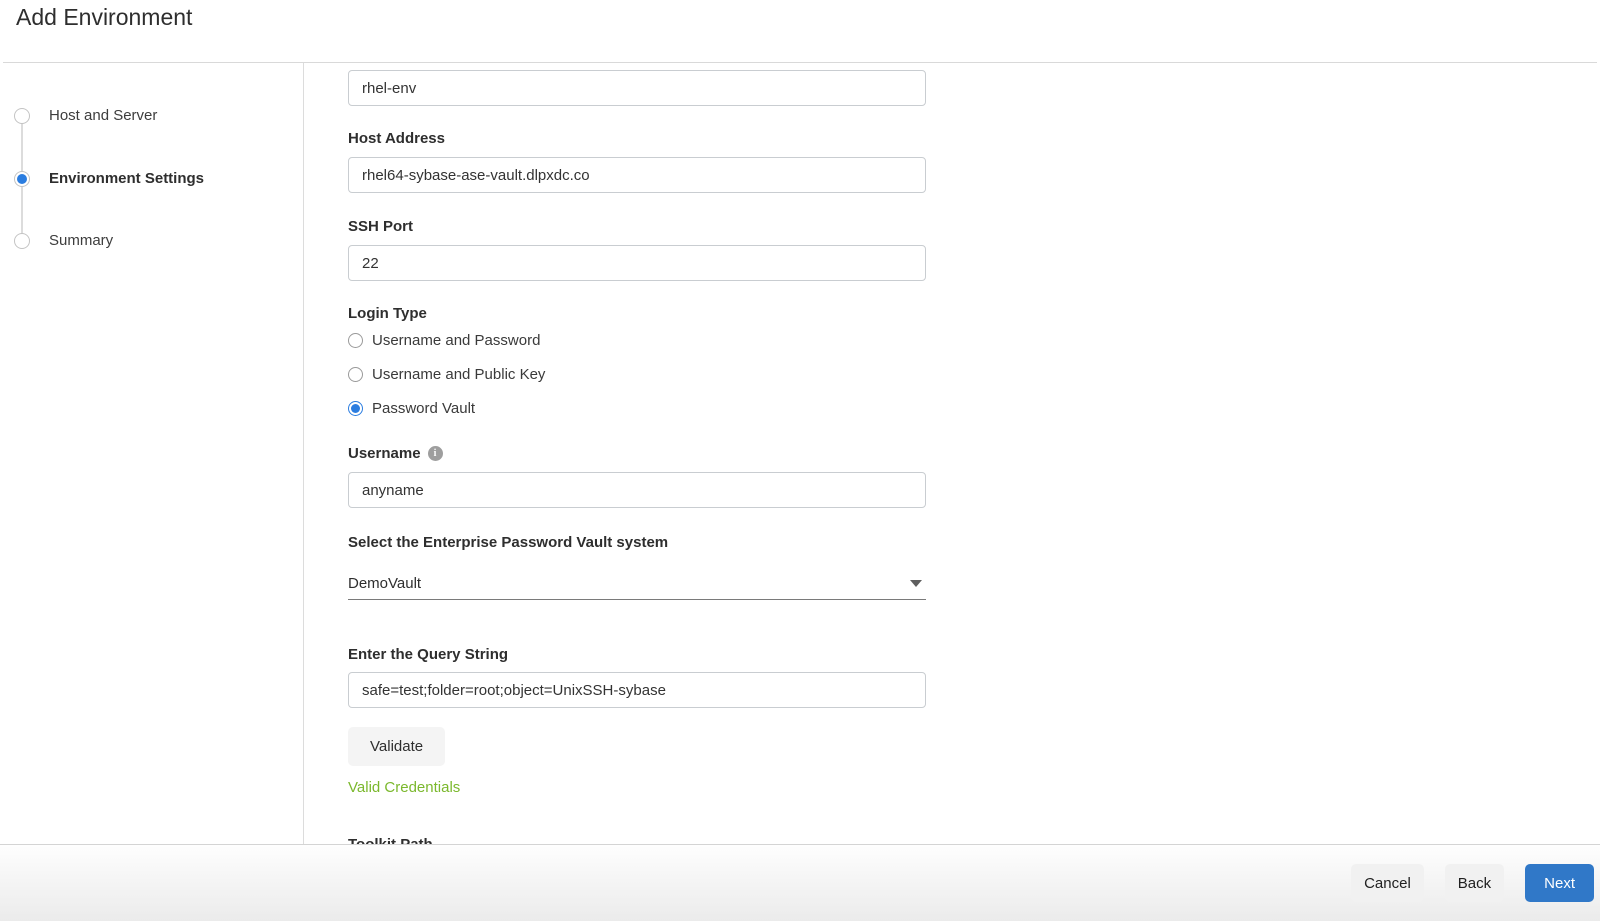 This screenshot has width=1600, height=921. I want to click on step-environment-settings: Environment Settings, so click(109, 178).